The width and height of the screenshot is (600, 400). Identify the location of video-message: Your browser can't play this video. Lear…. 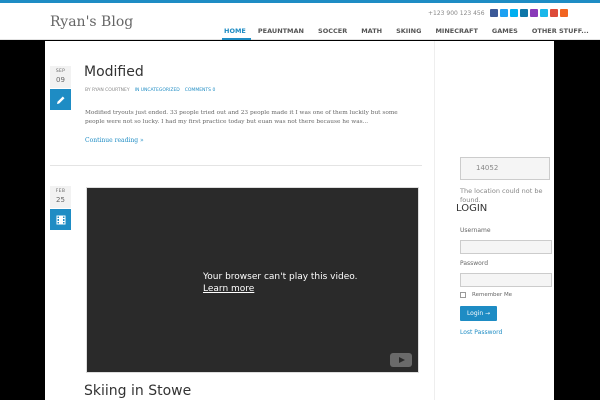
(280, 283).